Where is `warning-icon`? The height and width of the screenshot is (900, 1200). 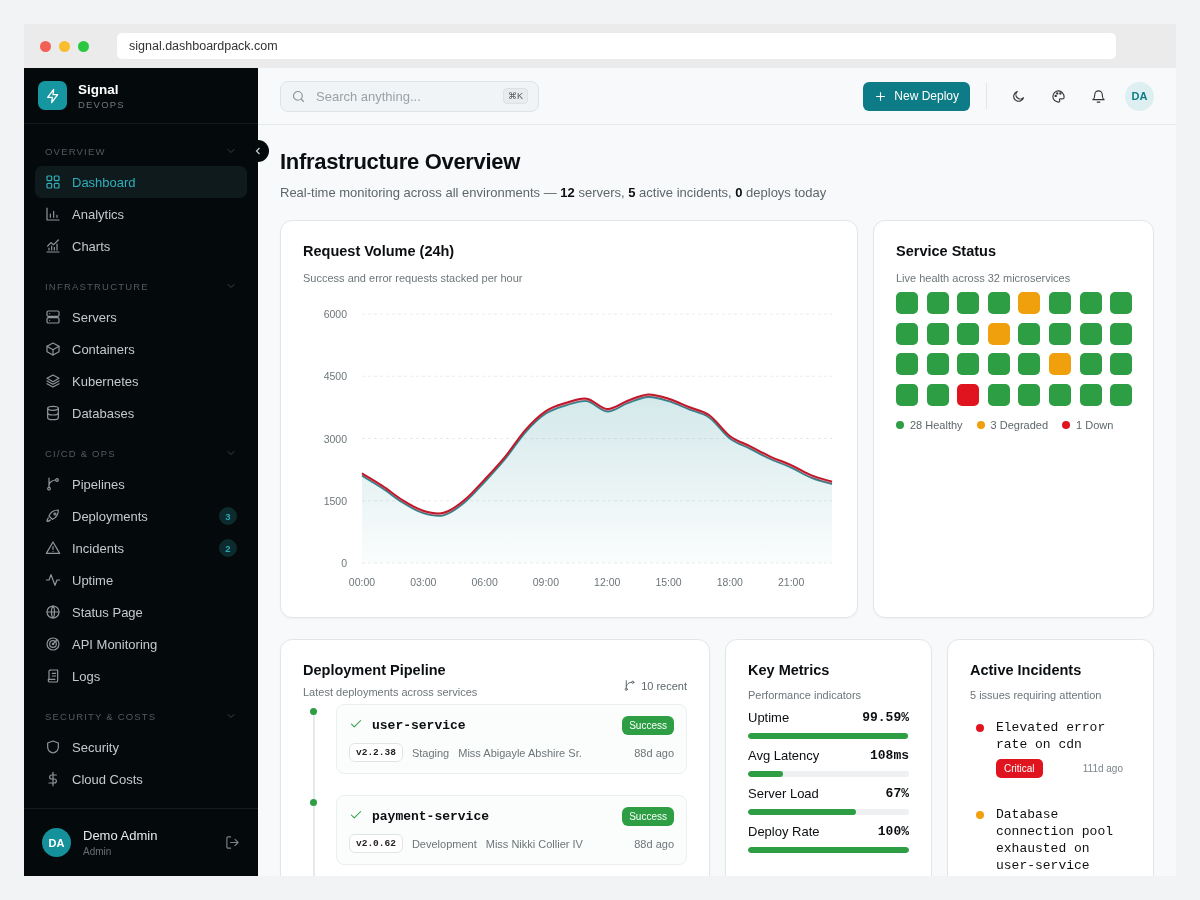
warning-icon is located at coordinates (53, 548).